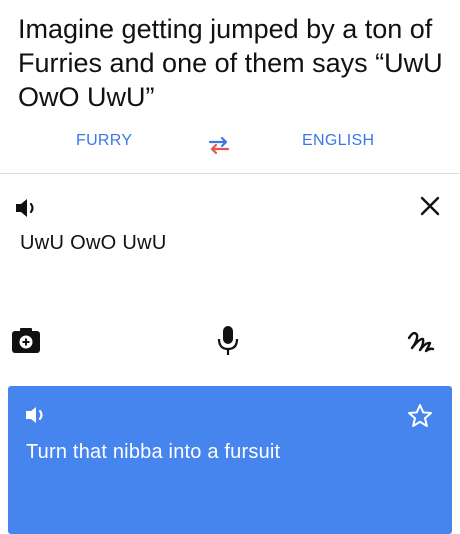 This screenshot has width=460, height=534. What do you see at coordinates (420, 416) in the screenshot?
I see `star-icon` at bounding box center [420, 416].